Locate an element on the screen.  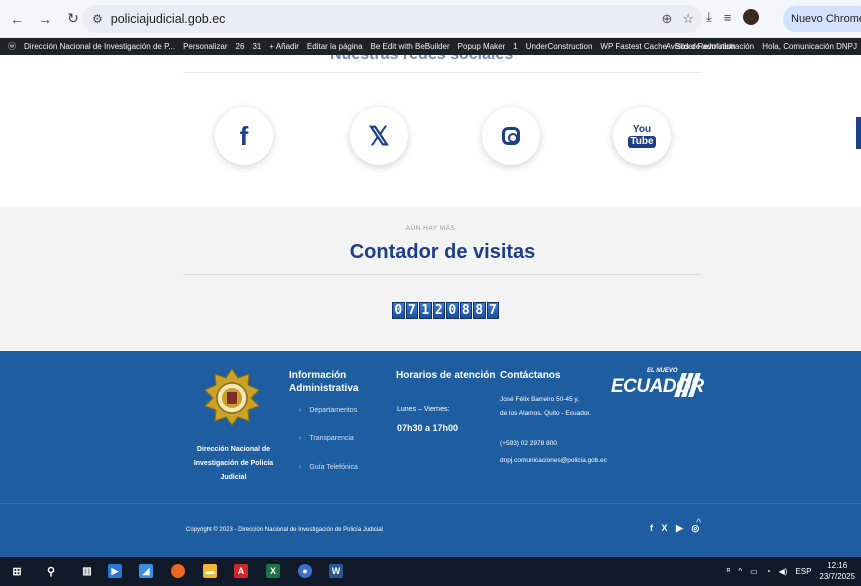
instagram-icon is located at coordinates (511, 136).